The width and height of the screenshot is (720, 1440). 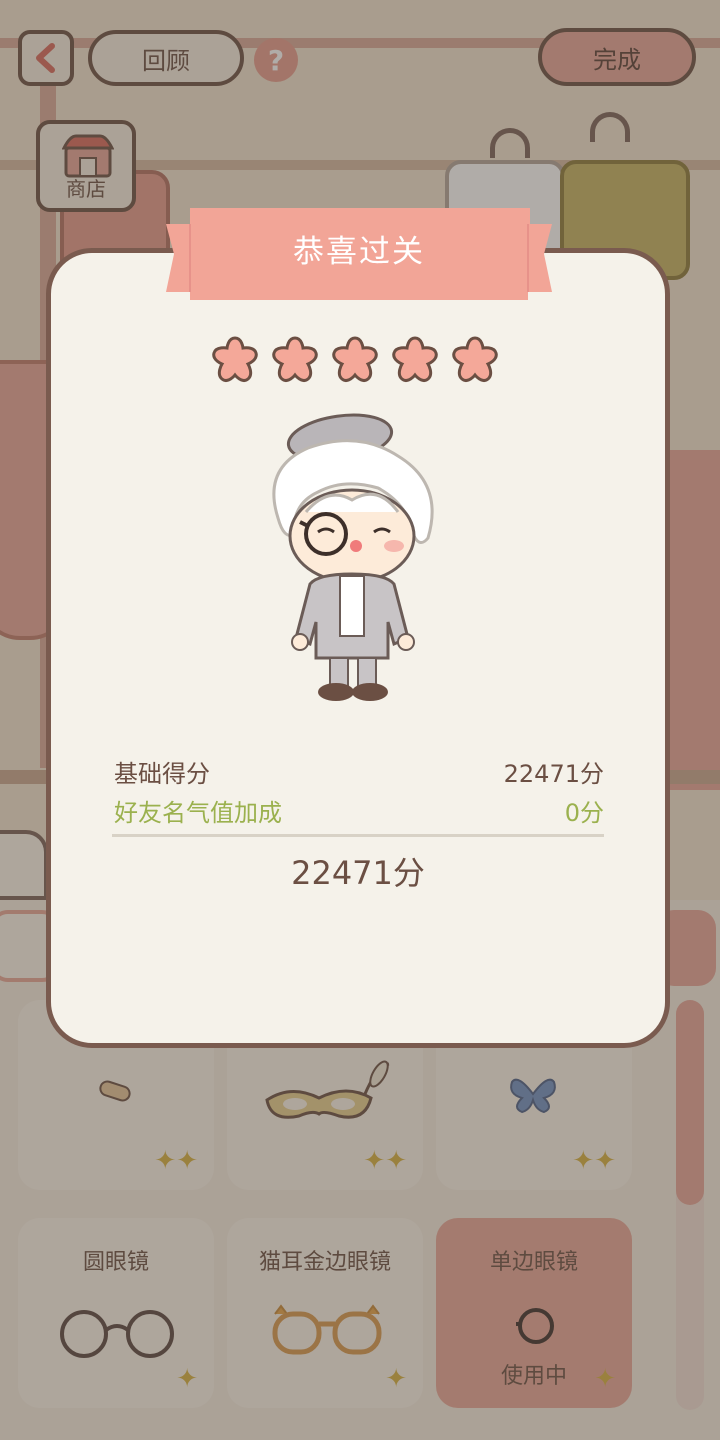 I want to click on total-score: 22471分, so click(x=358, y=873).